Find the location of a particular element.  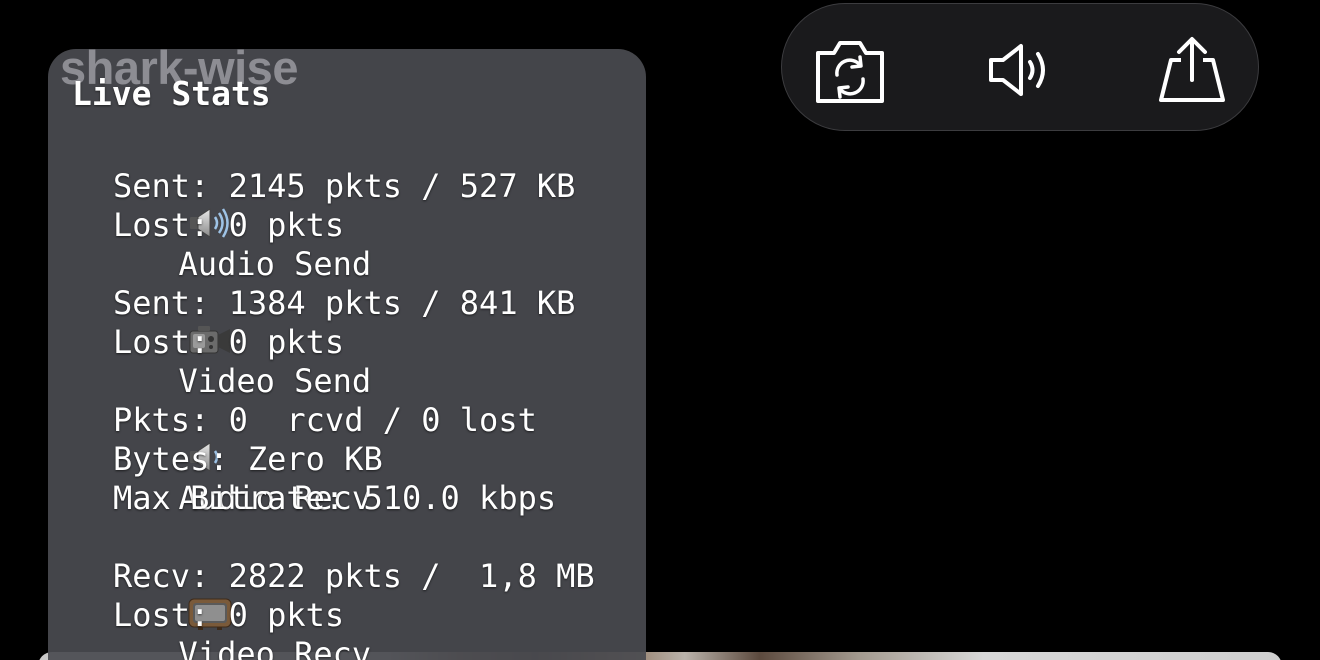

video-recv-header: Video Recv is located at coordinates (221, 589).